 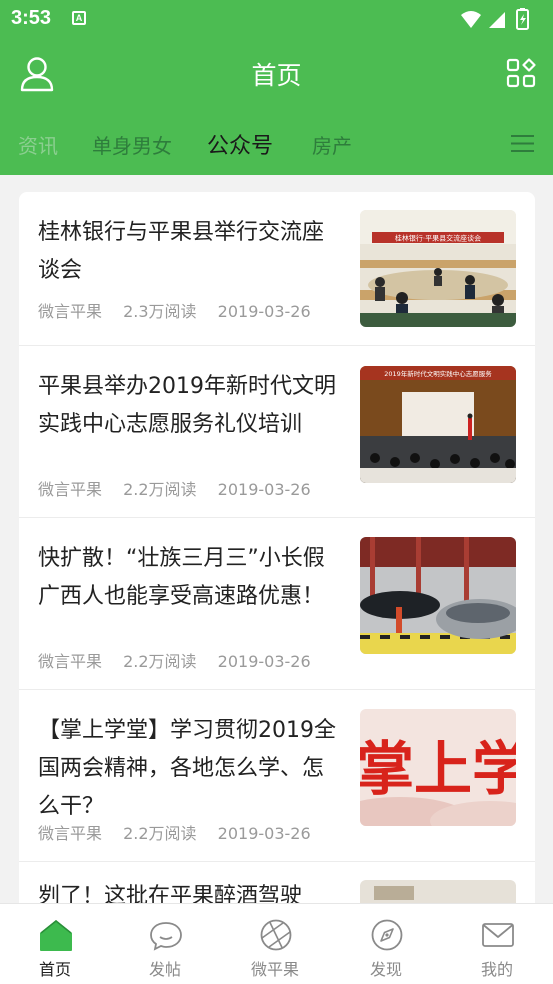 I want to click on tab-news: 资讯, so click(x=38, y=144).